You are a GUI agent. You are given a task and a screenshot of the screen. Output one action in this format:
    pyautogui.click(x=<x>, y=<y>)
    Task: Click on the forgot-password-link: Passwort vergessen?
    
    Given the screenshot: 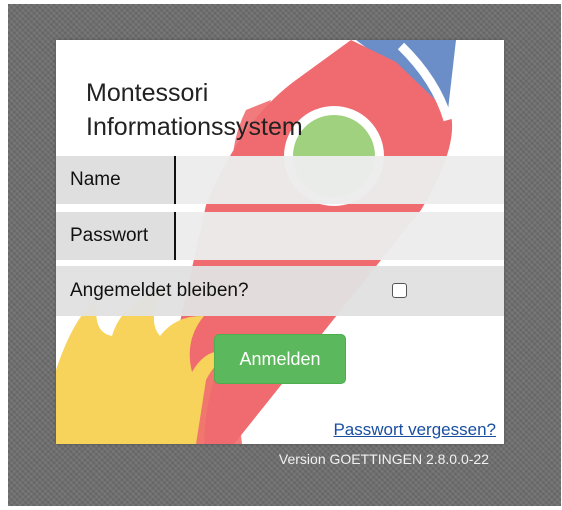 What is the action you would take?
    pyautogui.click(x=414, y=430)
    